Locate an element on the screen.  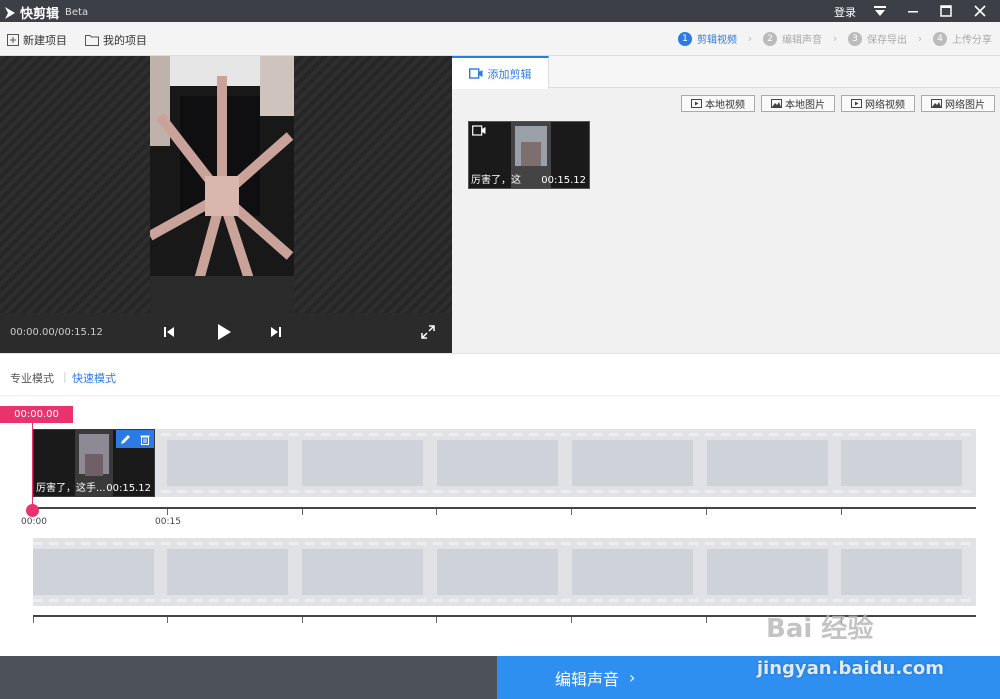
step-edit-video: 1 剪辑视频 is located at coordinates (707, 38).